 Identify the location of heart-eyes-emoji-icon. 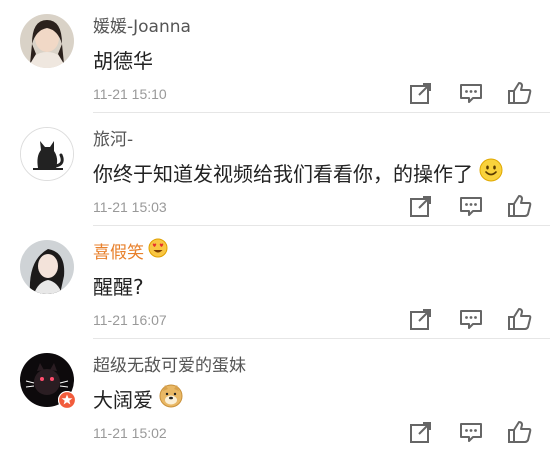
(158, 250).